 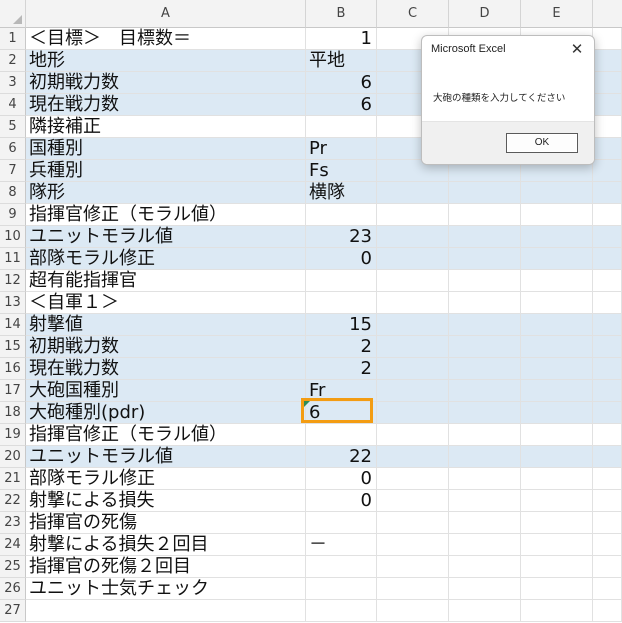 I want to click on row-header: 11, so click(x=13, y=259).